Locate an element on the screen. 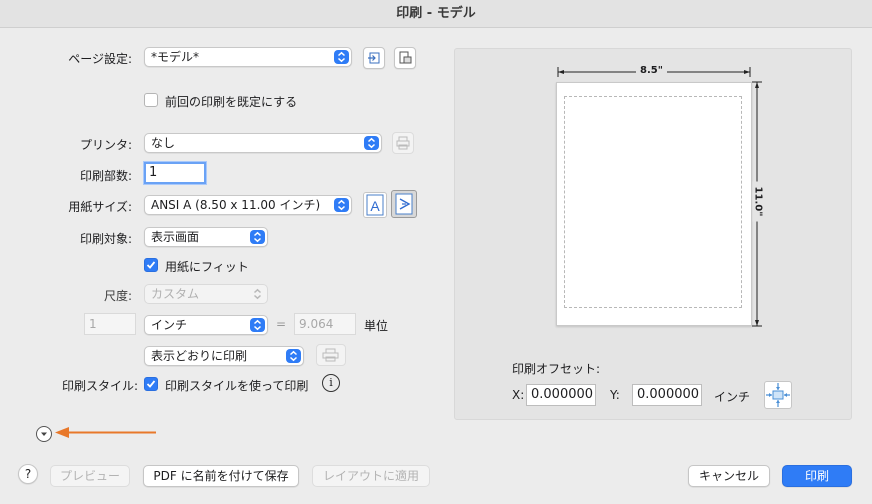 The width and height of the screenshot is (872, 504). copies-label: 印刷部数: is located at coordinates (105, 176).